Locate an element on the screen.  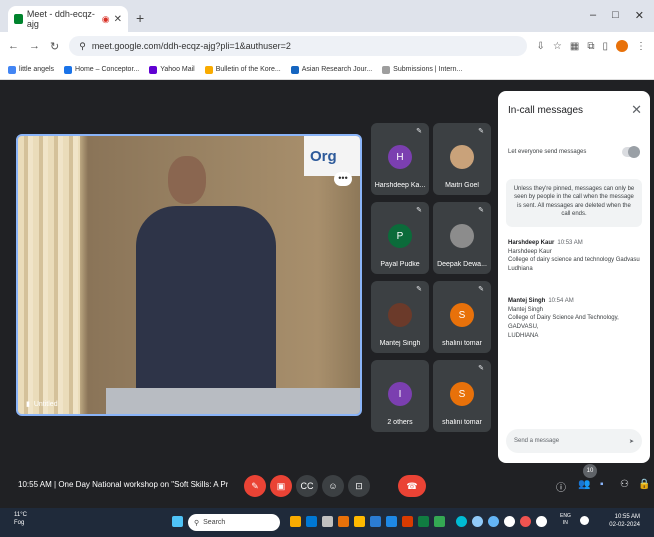
back-icon: ← is located at coordinates (13, 46).